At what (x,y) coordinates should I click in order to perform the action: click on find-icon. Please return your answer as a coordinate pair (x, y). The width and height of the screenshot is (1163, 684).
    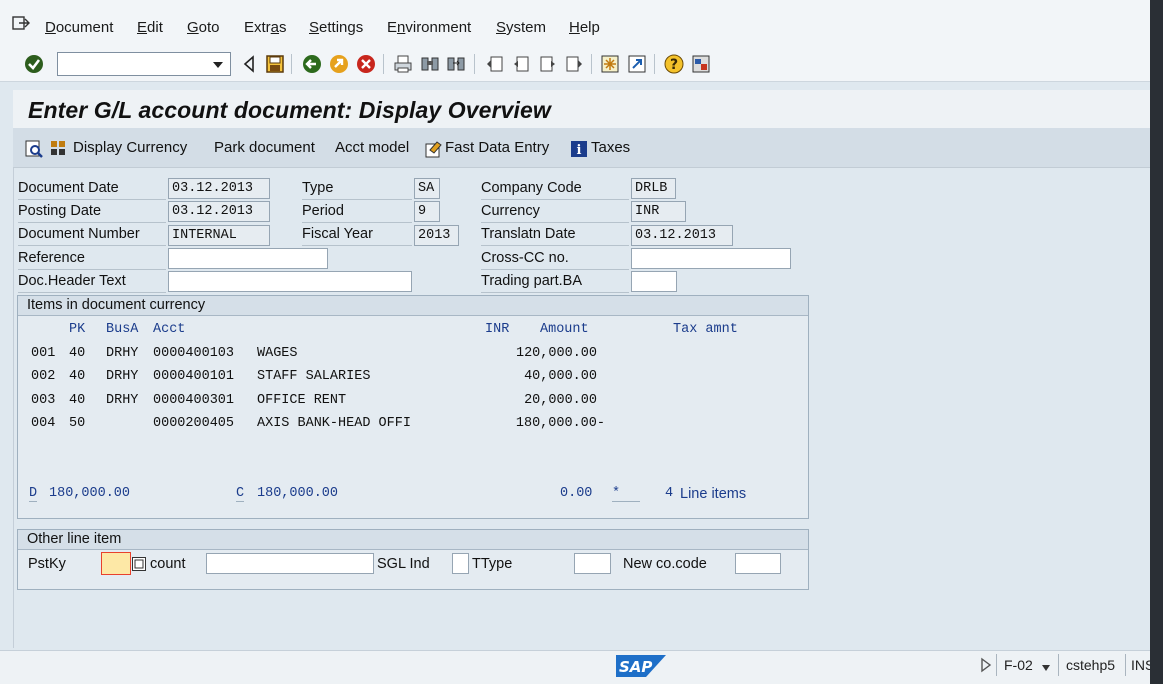
    Looking at the image, I should click on (430, 64).